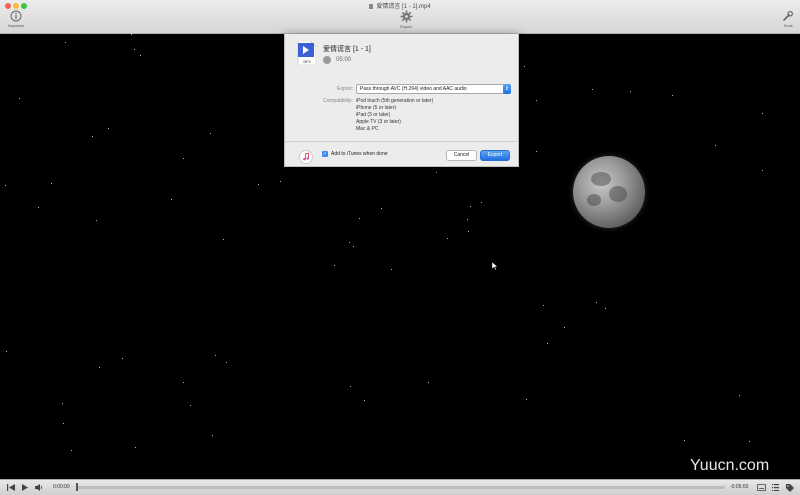  What do you see at coordinates (39, 487) in the screenshot?
I see `volume-icon` at bounding box center [39, 487].